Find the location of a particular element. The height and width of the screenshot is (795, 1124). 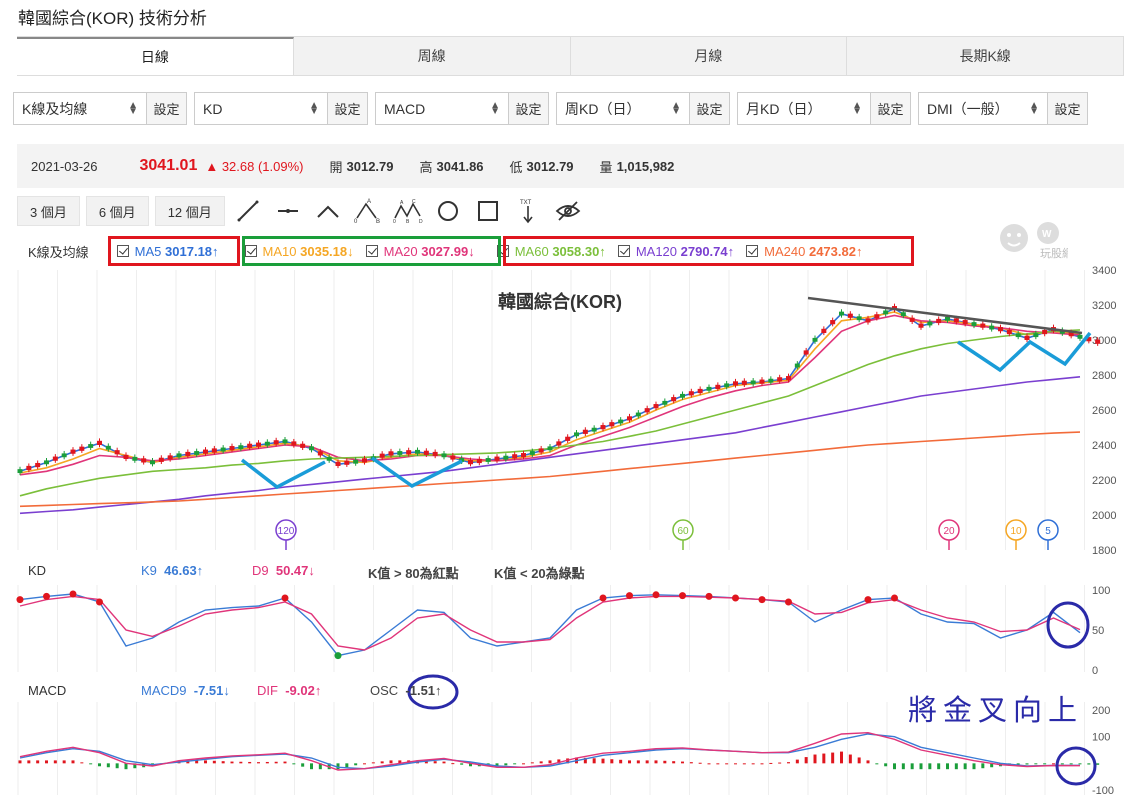

dif-name: DIF is located at coordinates (267, 690).